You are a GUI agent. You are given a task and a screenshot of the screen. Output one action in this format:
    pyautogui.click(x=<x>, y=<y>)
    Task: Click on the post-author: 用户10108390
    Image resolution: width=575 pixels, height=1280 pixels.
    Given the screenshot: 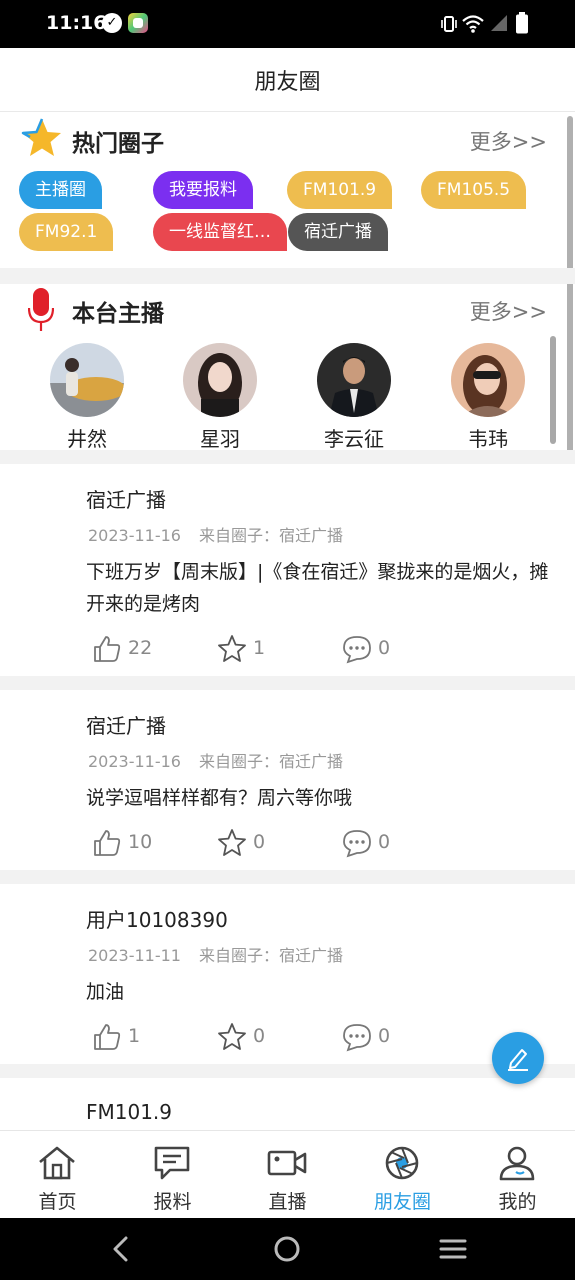 What is the action you would take?
    pyautogui.click(x=157, y=918)
    